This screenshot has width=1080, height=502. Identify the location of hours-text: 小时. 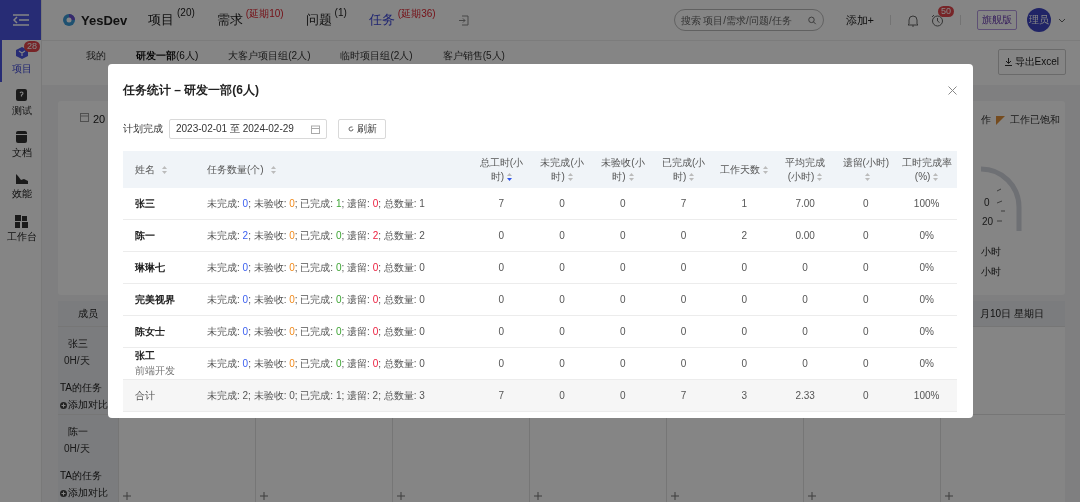
(991, 252).